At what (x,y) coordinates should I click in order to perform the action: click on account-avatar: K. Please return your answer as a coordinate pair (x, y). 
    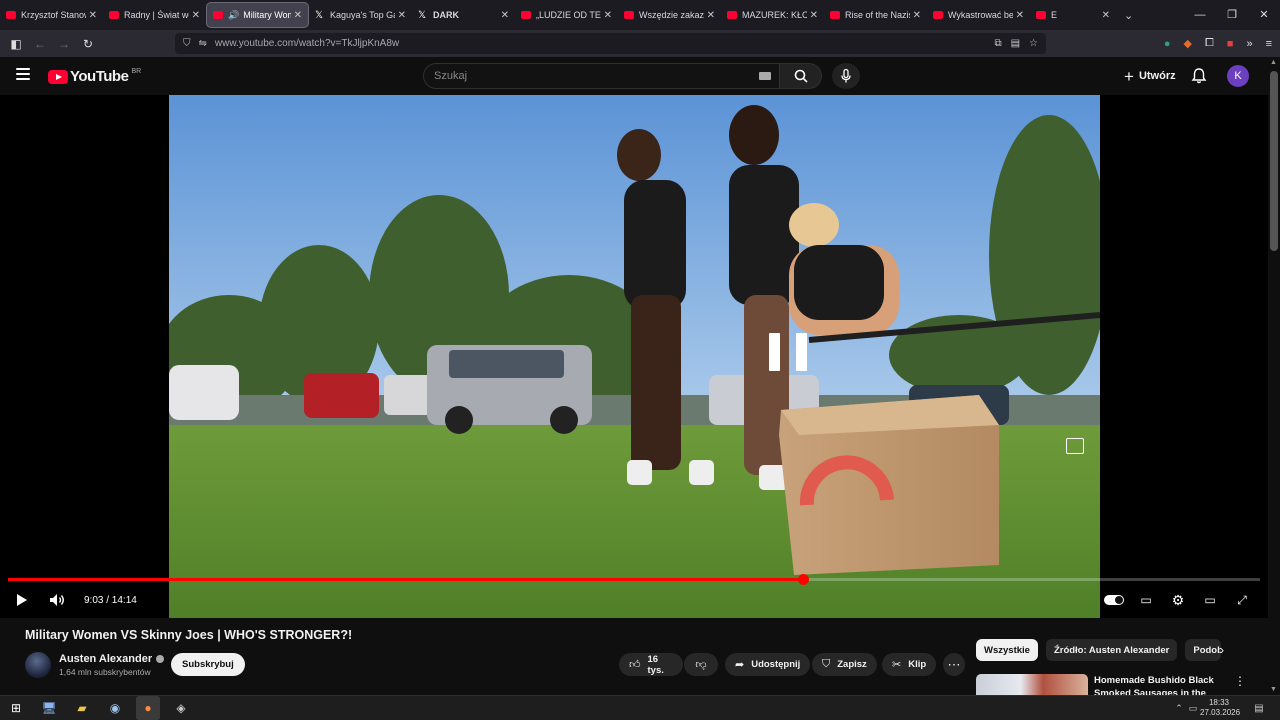
    Looking at the image, I should click on (1238, 76).